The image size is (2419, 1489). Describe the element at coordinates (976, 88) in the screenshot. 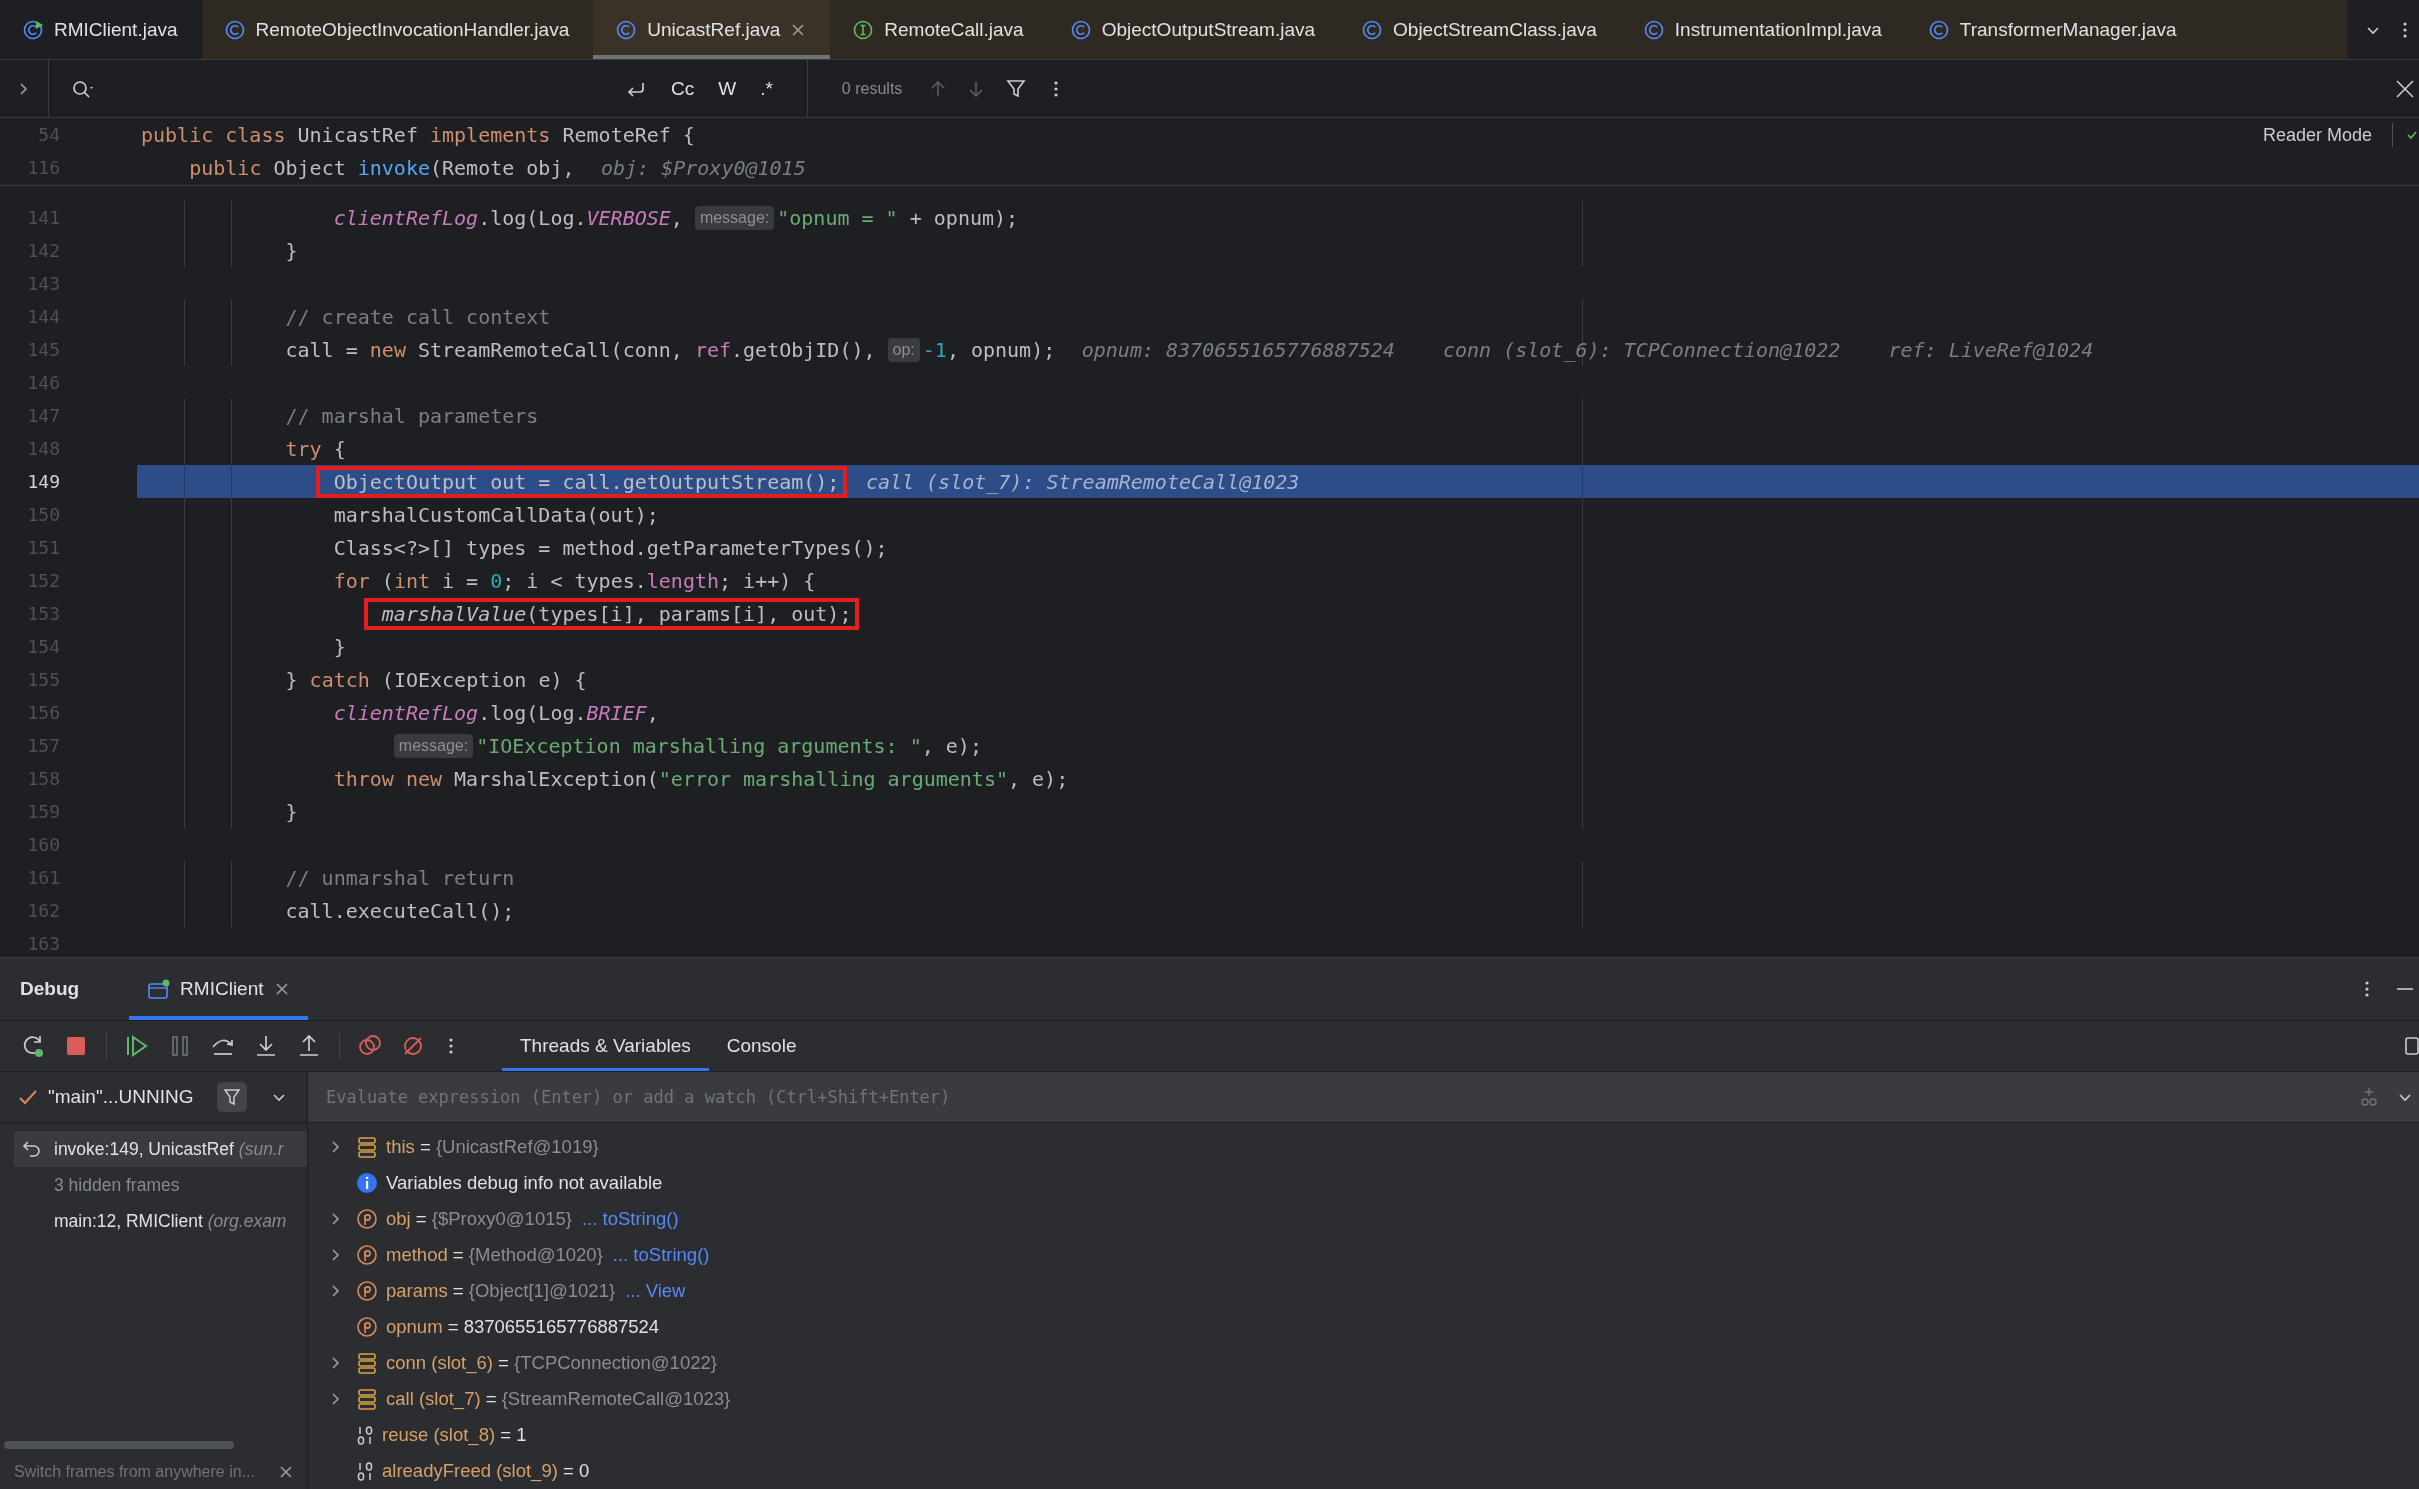

I see `down-arrow-icon` at that location.